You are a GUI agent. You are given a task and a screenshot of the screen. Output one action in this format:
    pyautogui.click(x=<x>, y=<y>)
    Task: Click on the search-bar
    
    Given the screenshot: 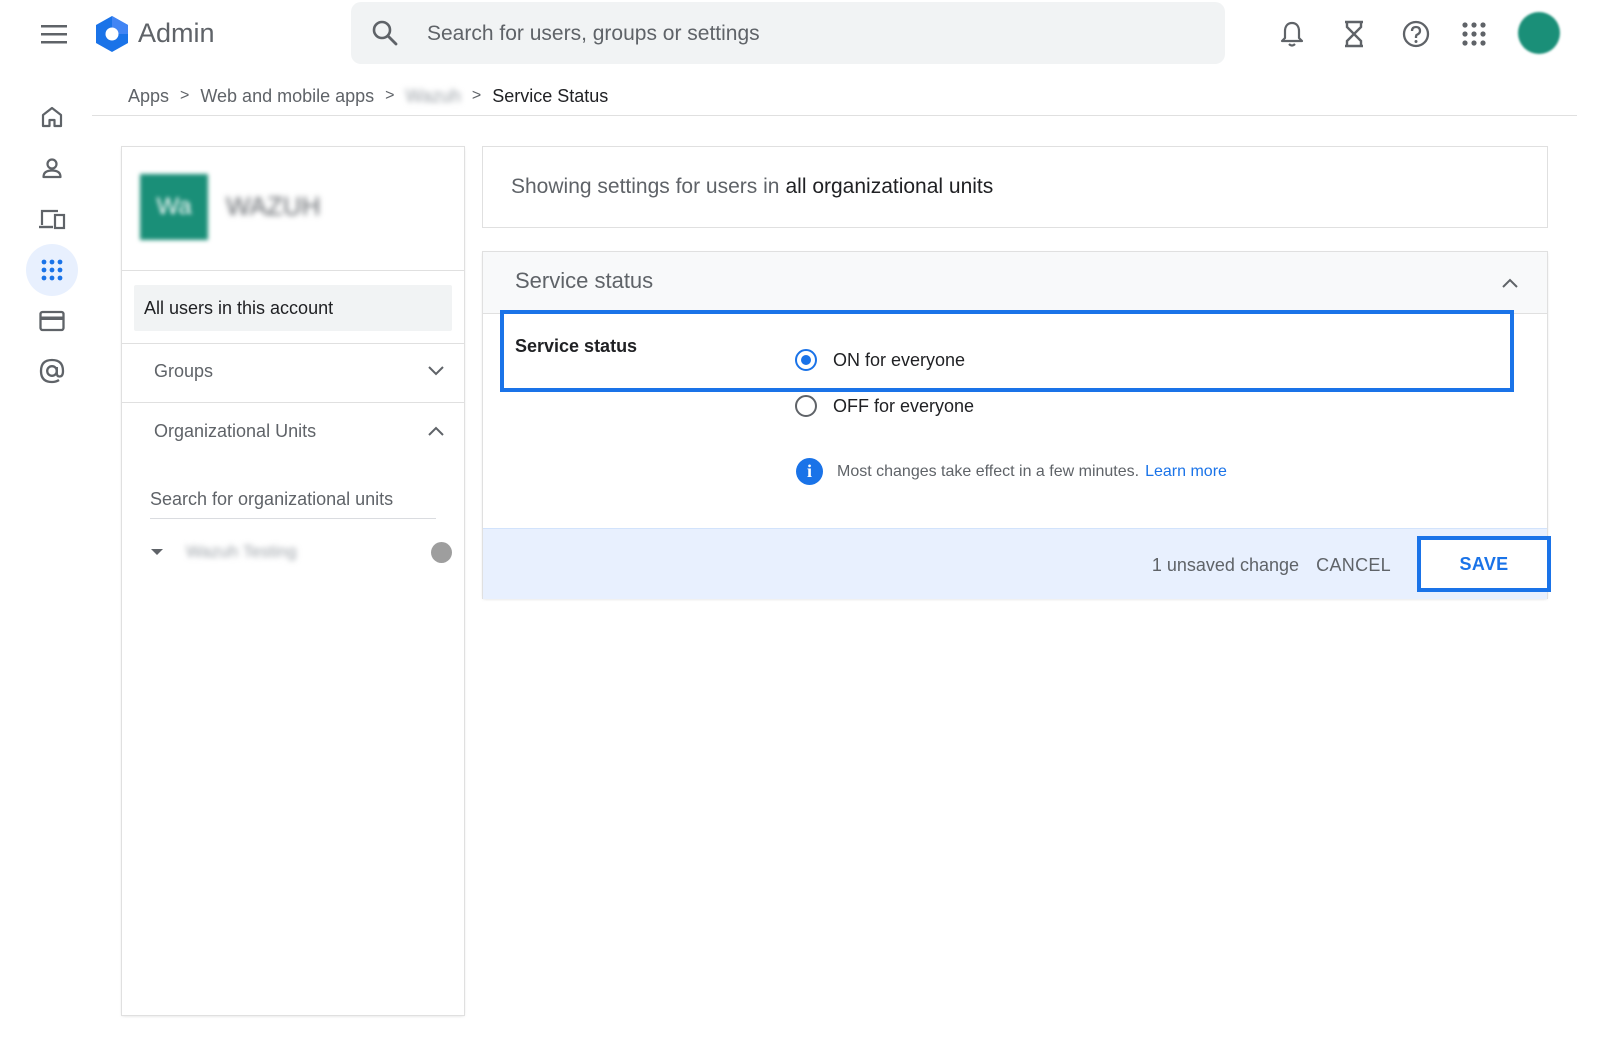 What is the action you would take?
    pyautogui.click(x=788, y=33)
    